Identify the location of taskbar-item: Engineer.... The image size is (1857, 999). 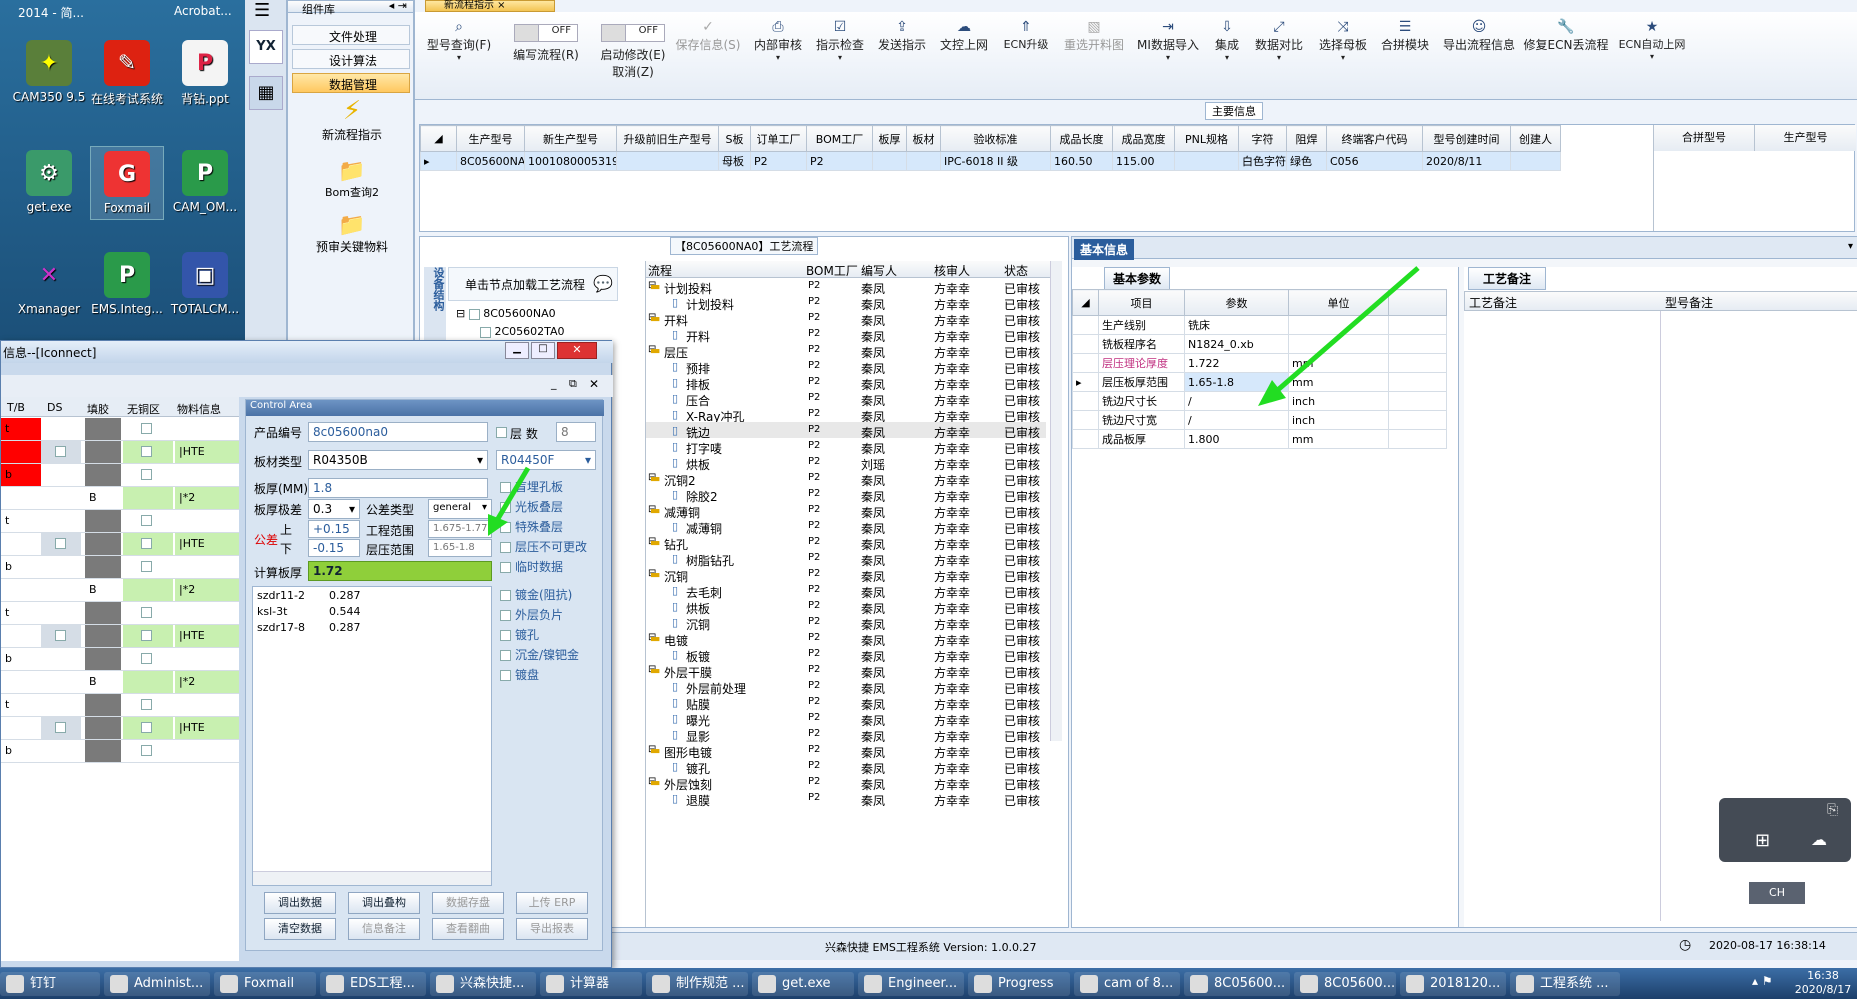
(911, 984).